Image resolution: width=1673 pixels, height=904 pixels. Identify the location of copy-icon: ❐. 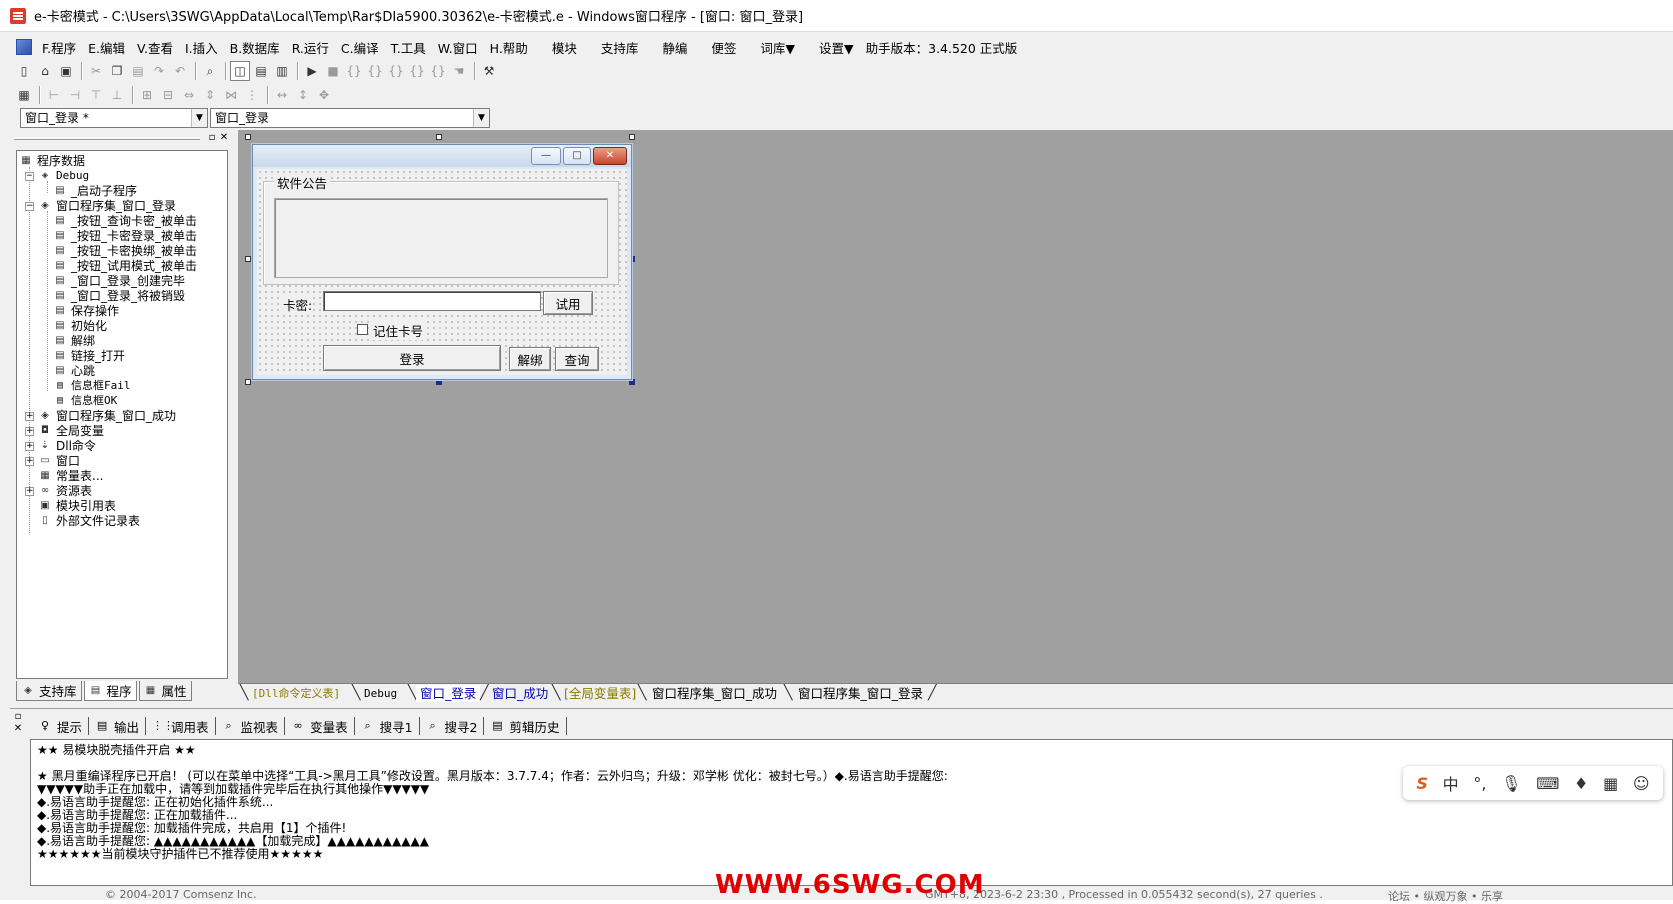
(117, 71).